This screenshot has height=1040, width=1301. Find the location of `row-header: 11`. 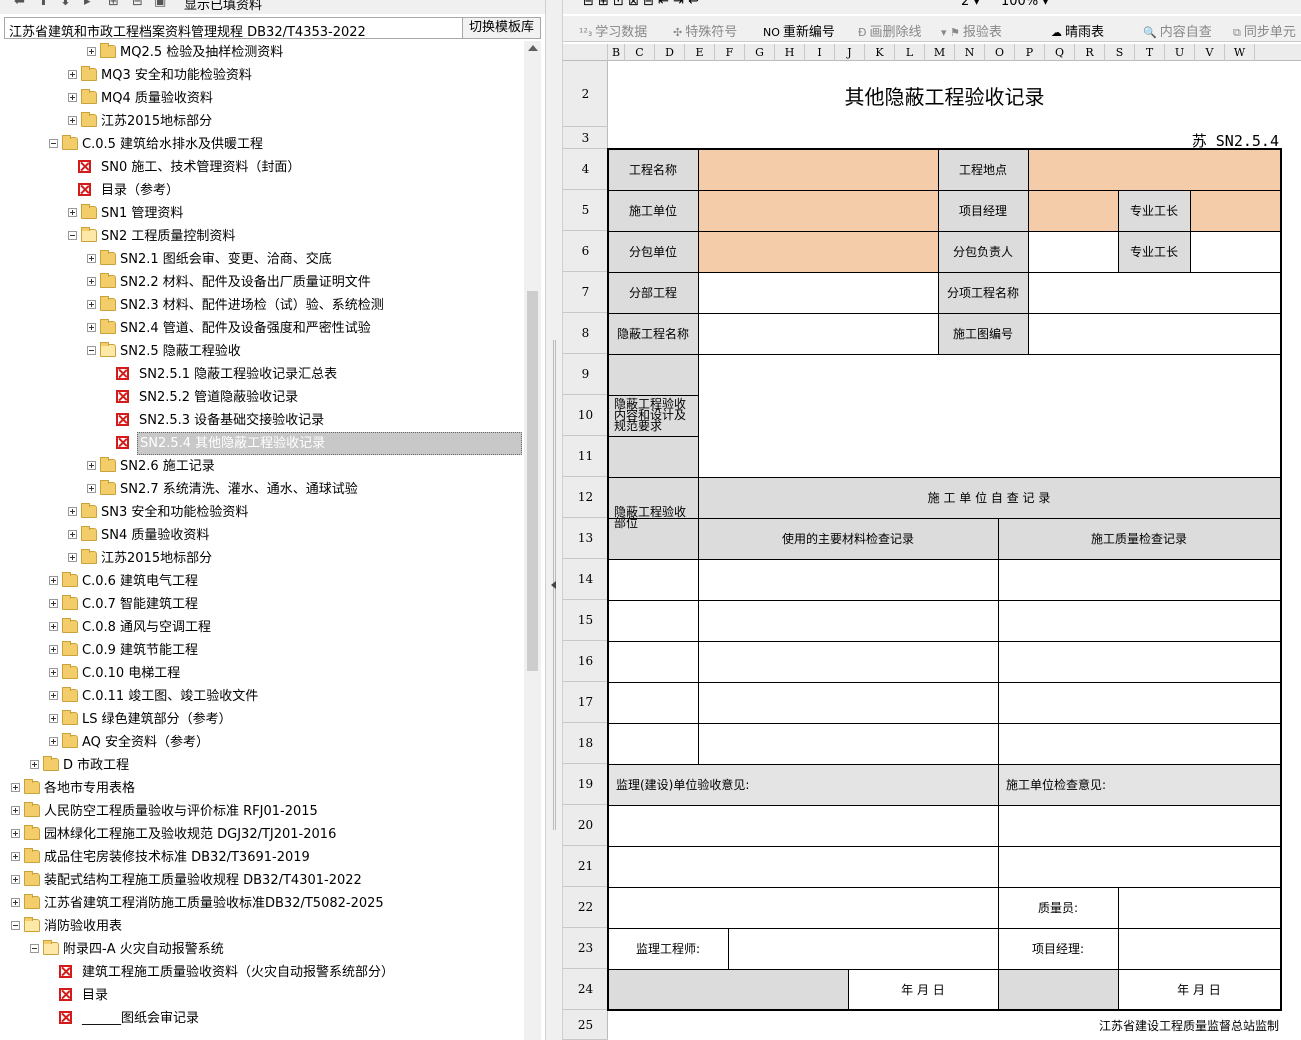

row-header: 11 is located at coordinates (585, 456).